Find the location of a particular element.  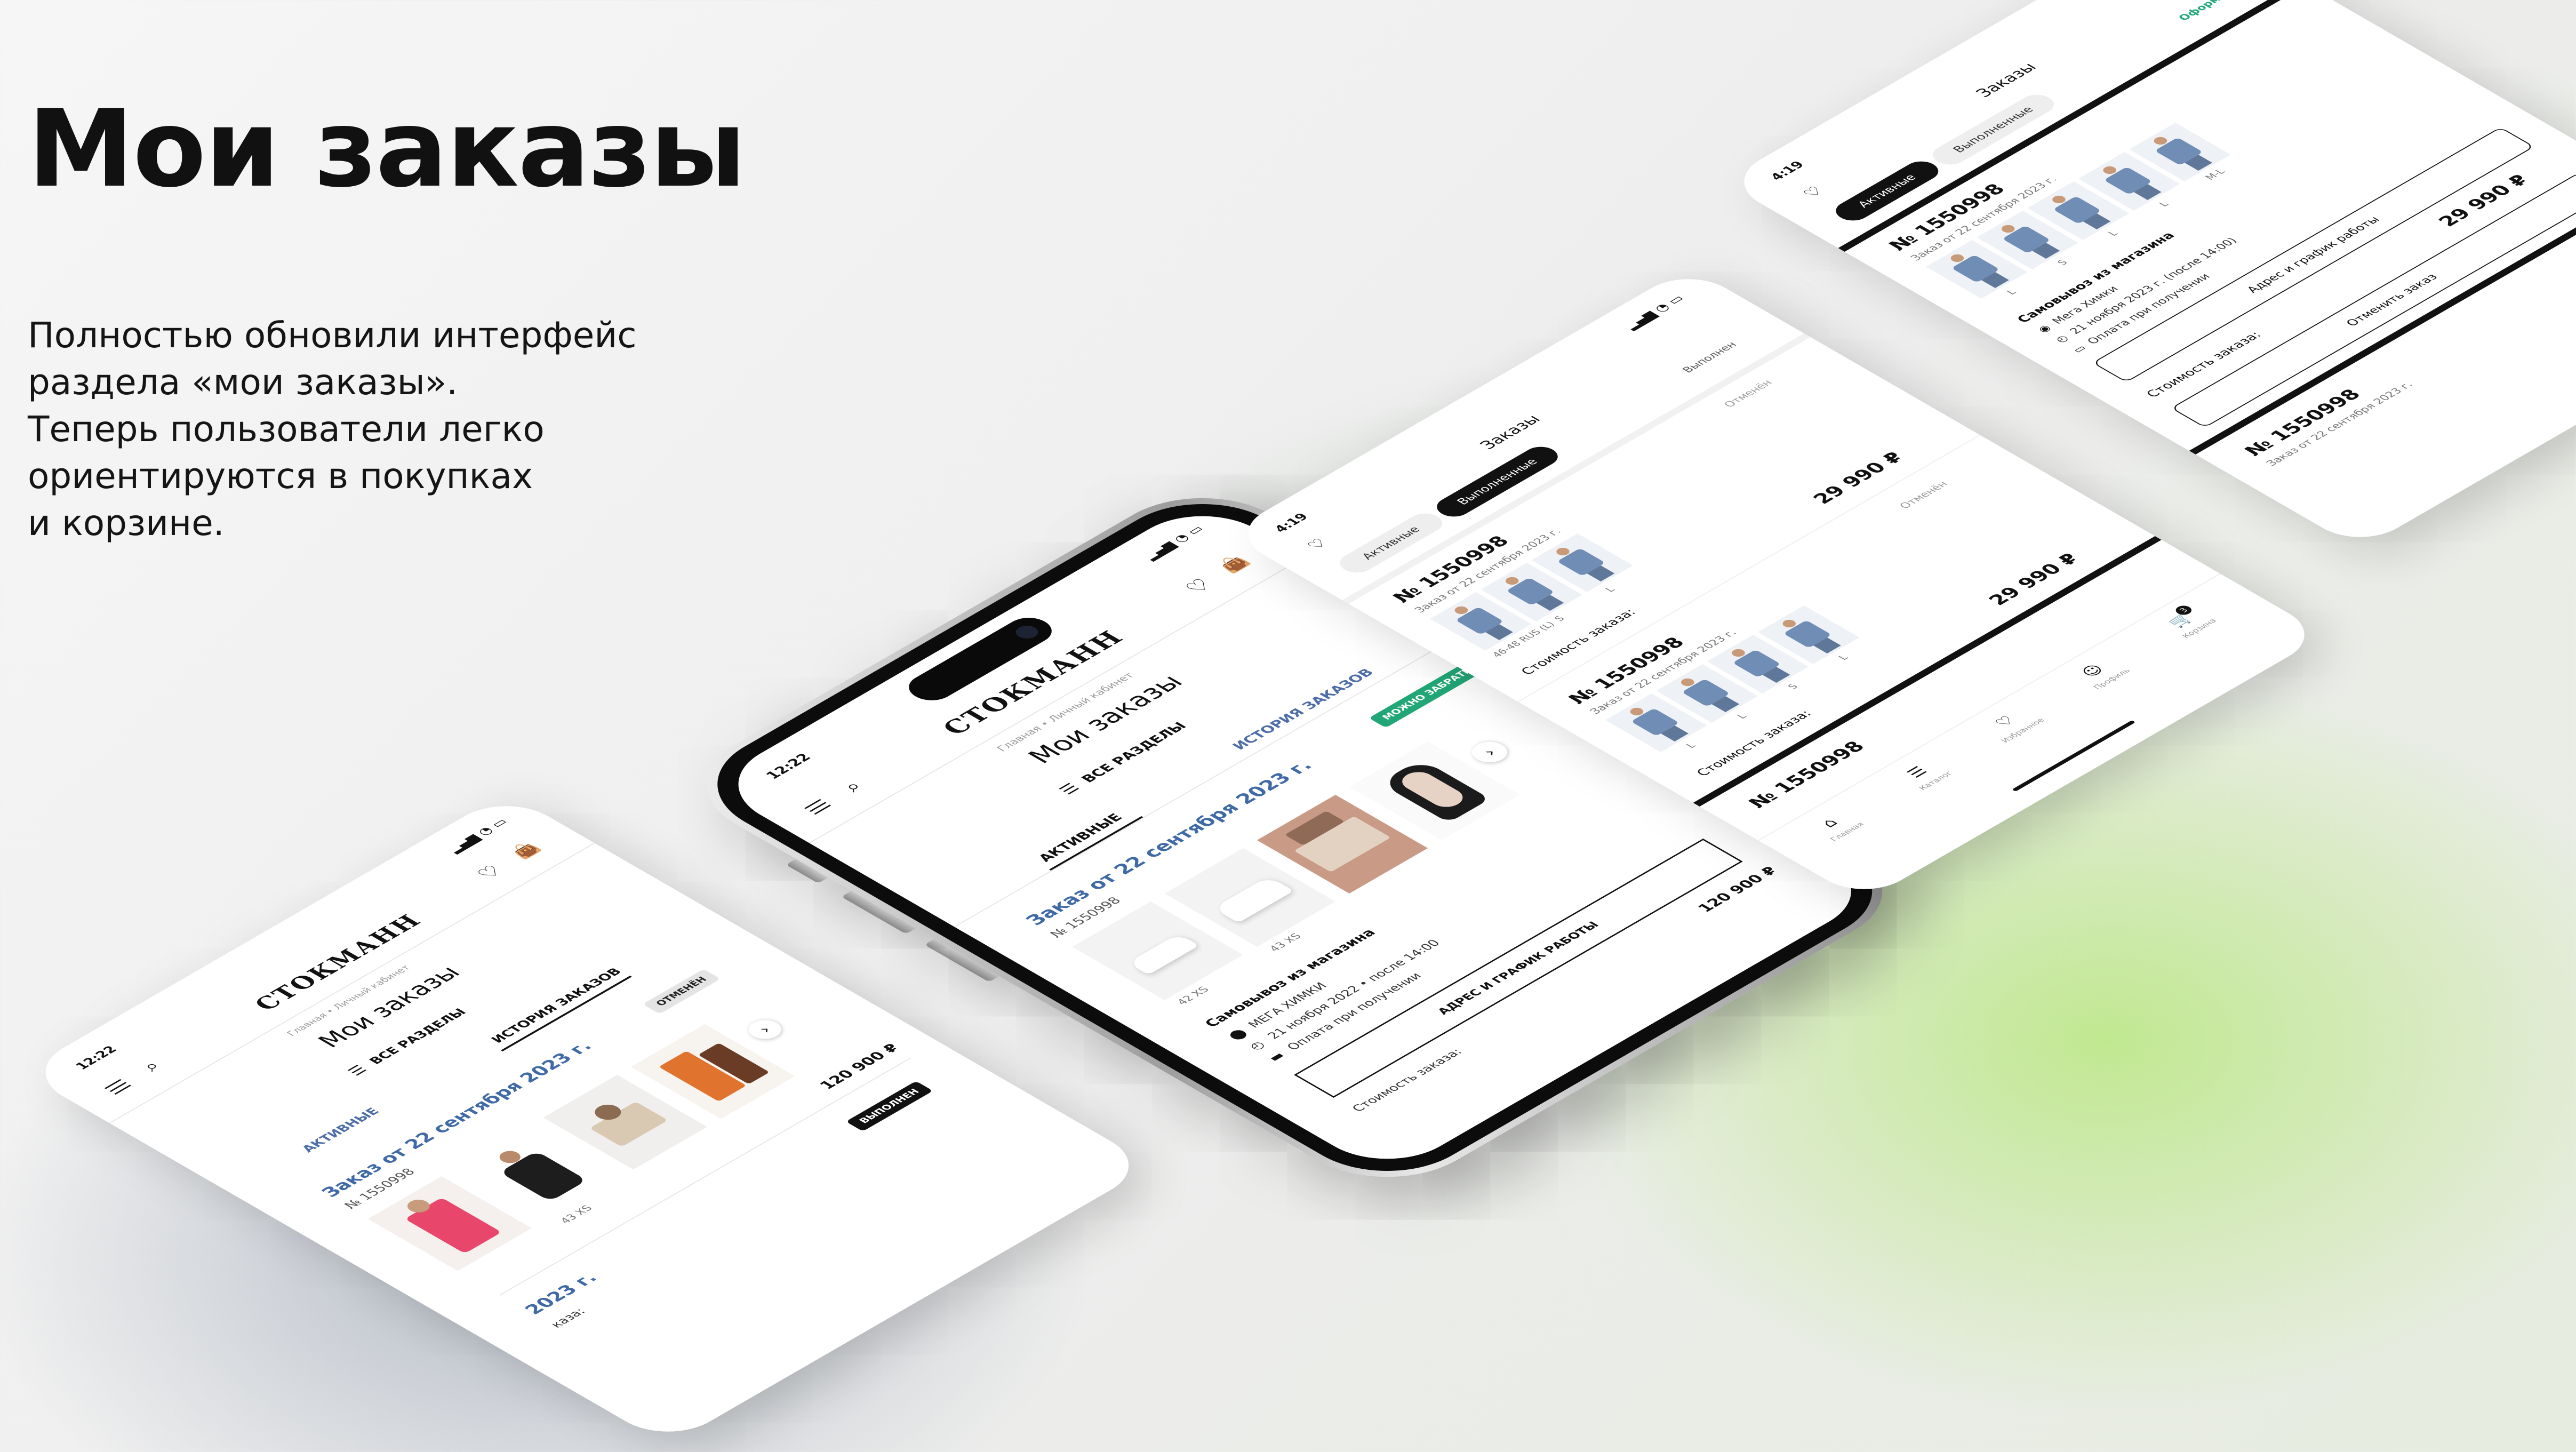

location-pin-icon: ◉ is located at coordinates (2044, 329).